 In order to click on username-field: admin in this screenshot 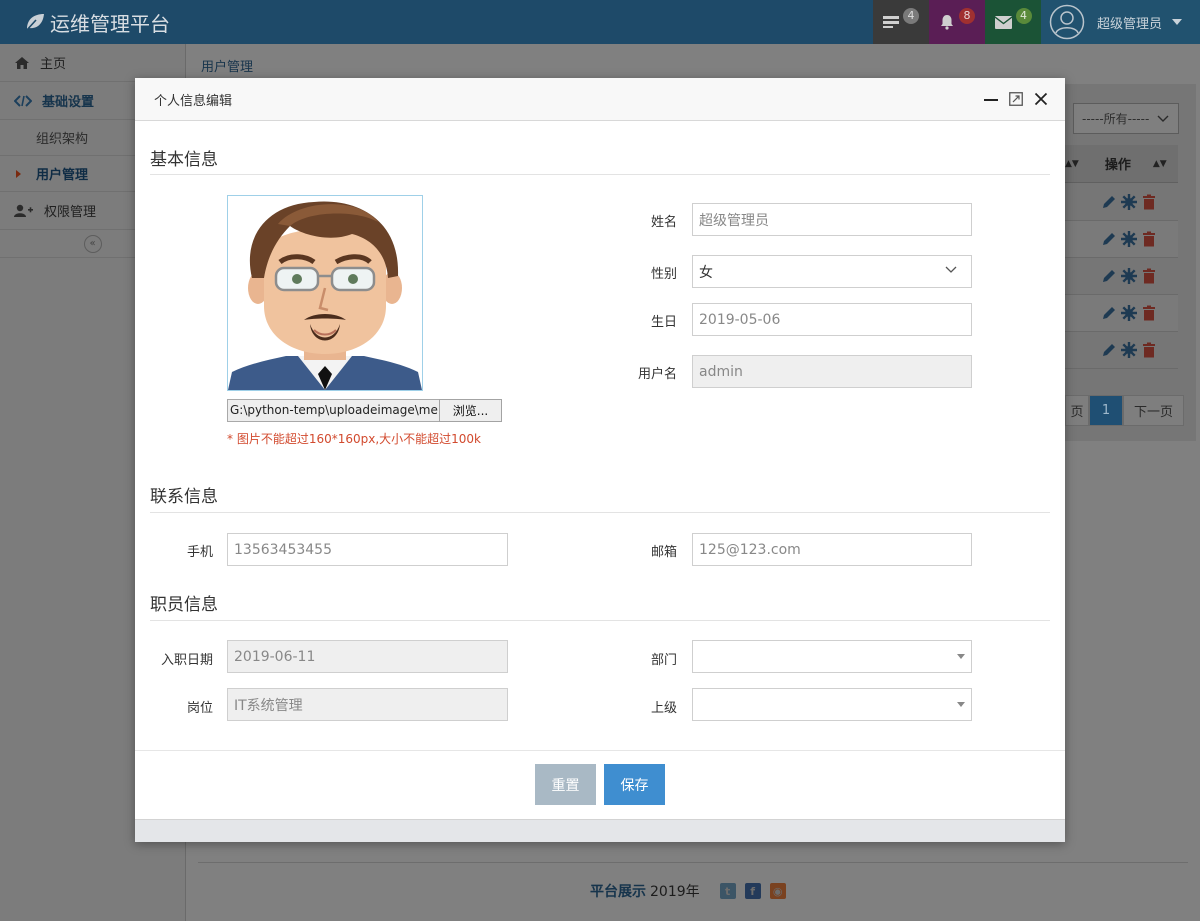, I will do `click(832, 371)`.